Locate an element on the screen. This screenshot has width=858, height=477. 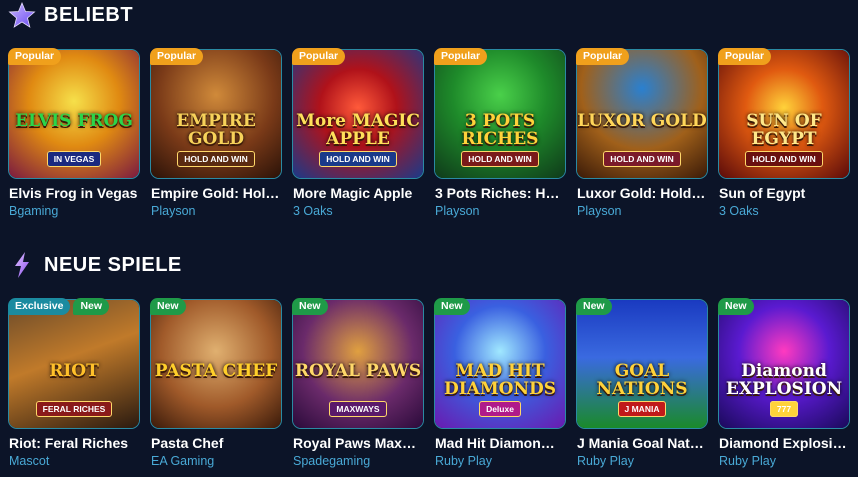
game-thumbnail: 3 POTS RICHES HOLD AND WIN is located at coordinates (500, 114).